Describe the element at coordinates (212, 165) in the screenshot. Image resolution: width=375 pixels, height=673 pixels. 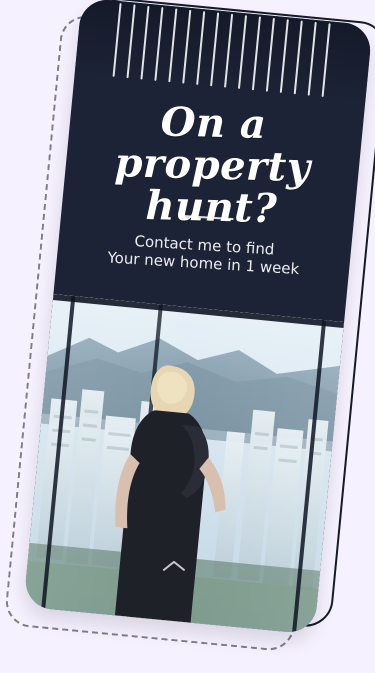
I see `headline: On a property hunt?` at that location.